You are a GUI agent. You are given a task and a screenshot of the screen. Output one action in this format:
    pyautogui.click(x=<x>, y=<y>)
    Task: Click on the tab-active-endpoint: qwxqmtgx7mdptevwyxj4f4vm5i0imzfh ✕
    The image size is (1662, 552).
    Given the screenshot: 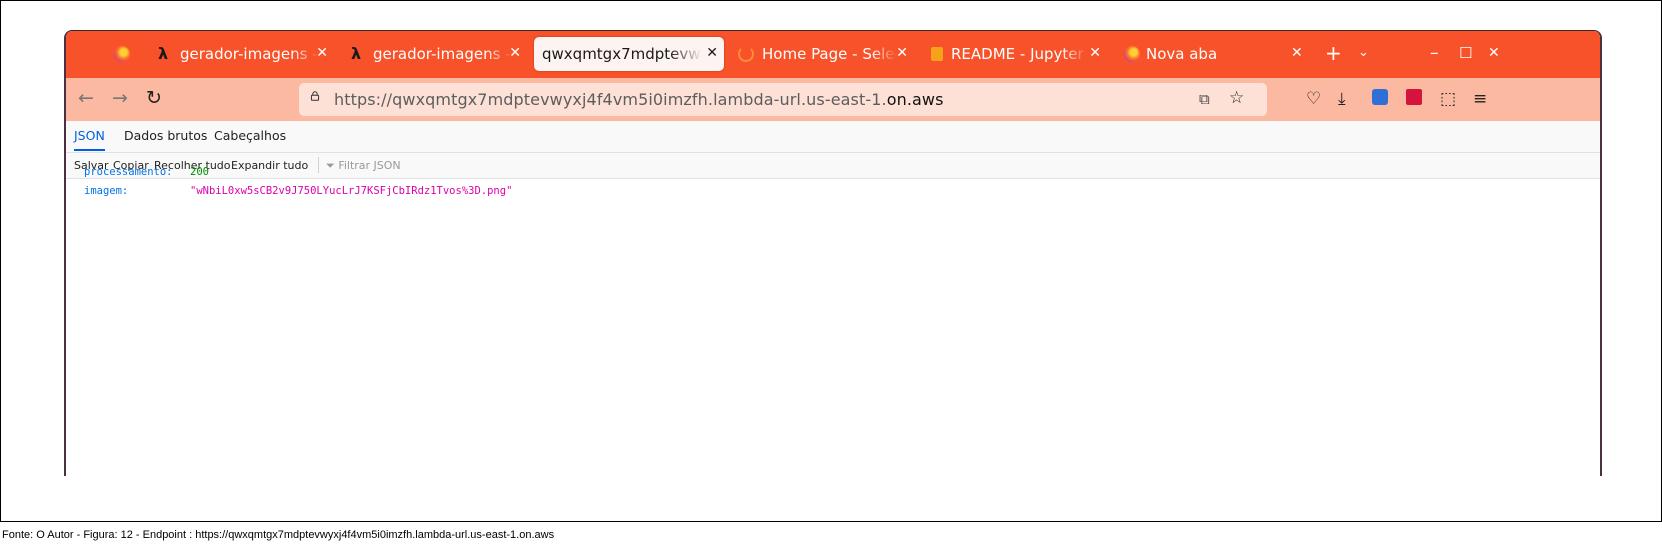 What is the action you would take?
    pyautogui.click(x=629, y=54)
    